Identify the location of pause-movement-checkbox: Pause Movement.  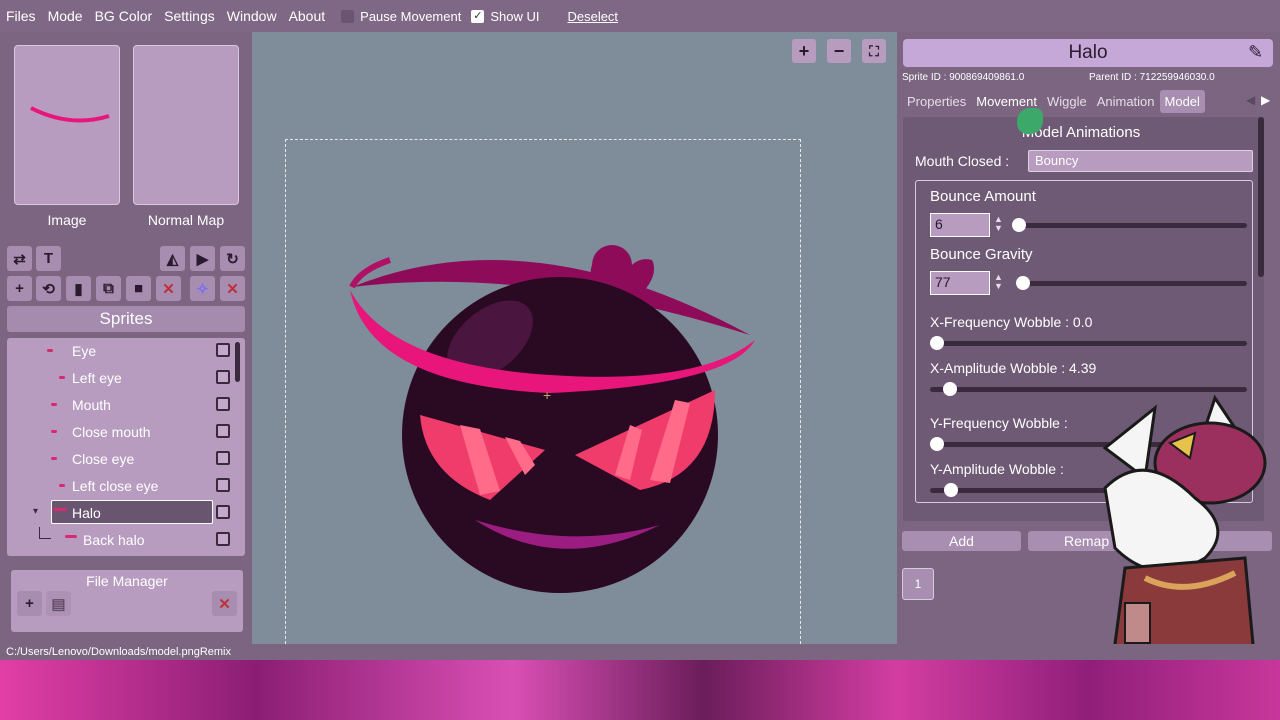
(401, 16).